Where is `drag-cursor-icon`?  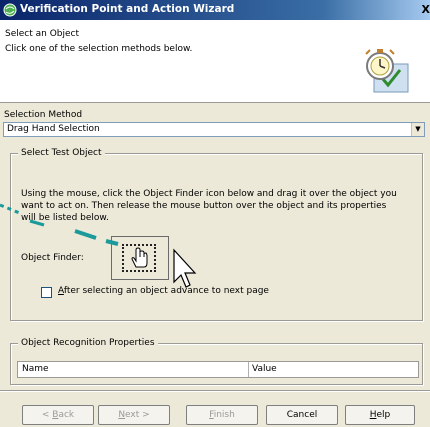 drag-cursor-icon is located at coordinates (185, 268).